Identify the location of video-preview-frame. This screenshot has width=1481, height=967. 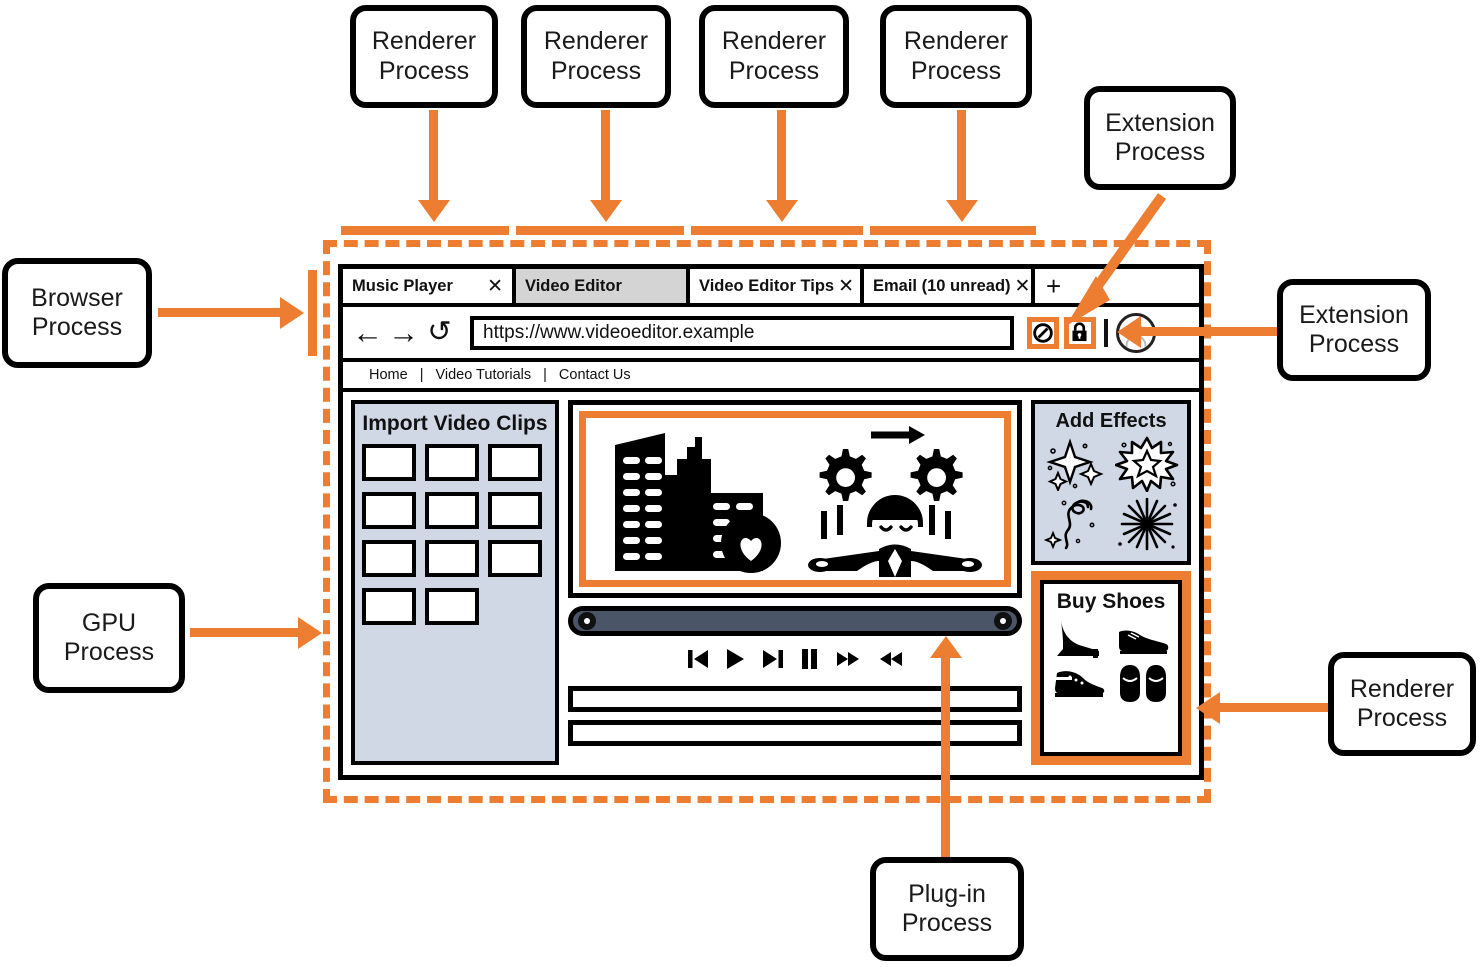
(795, 499).